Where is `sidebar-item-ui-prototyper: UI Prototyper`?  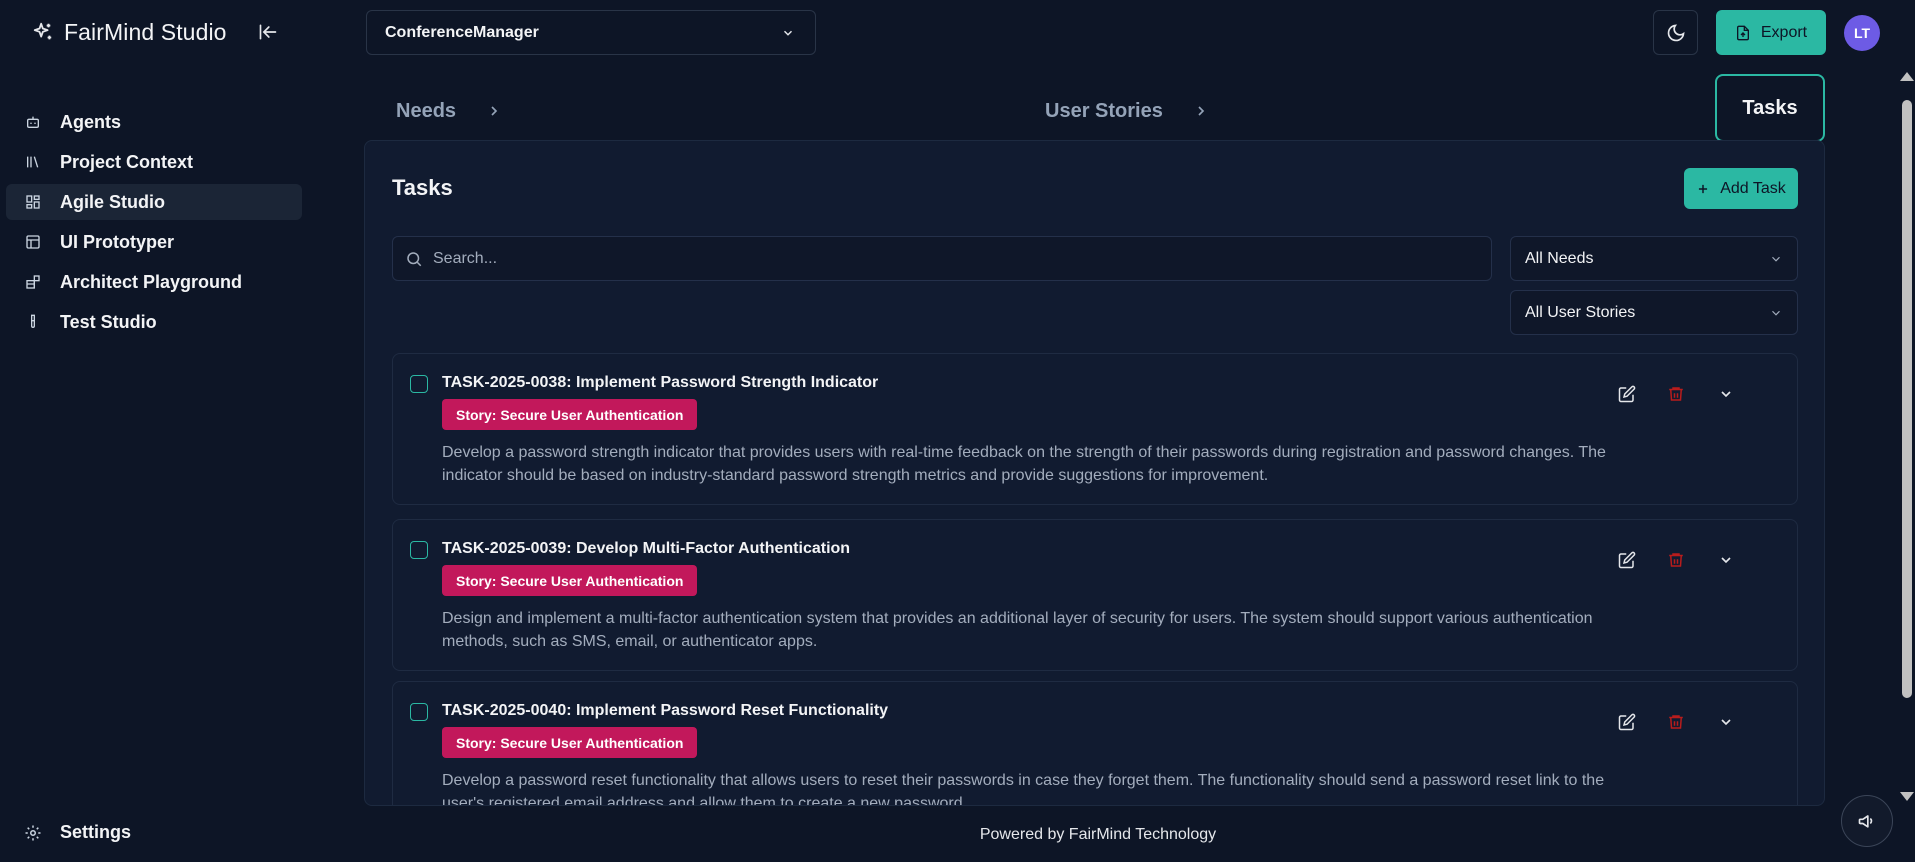 sidebar-item-ui-prototyper: UI Prototyper is located at coordinates (154, 242).